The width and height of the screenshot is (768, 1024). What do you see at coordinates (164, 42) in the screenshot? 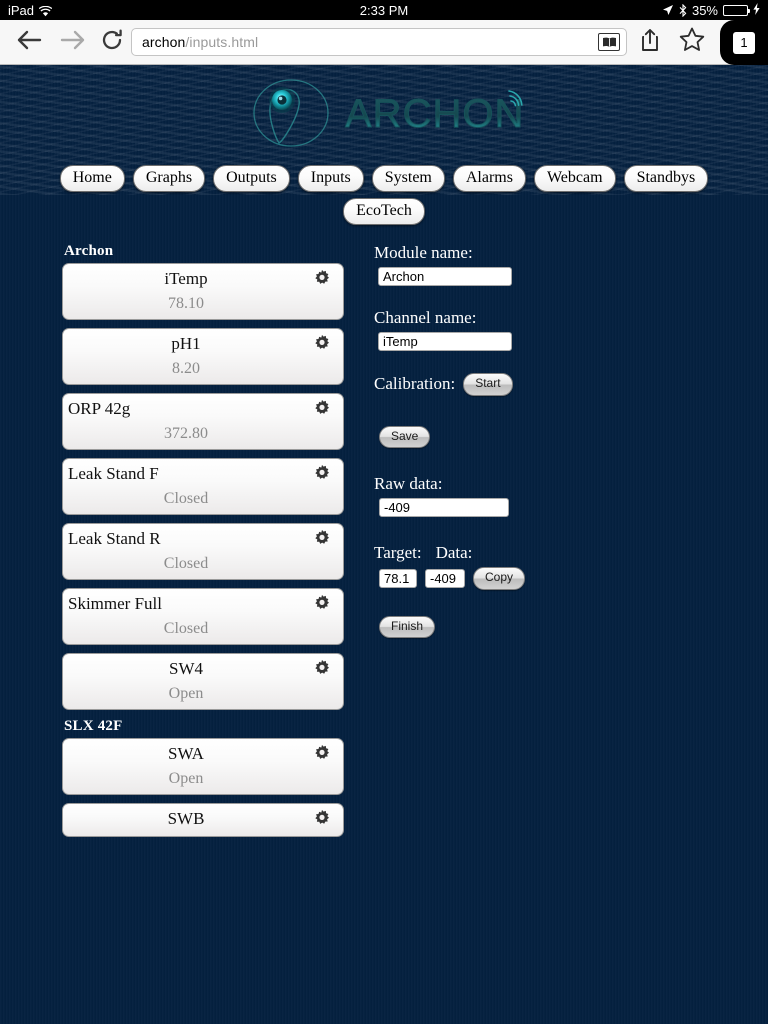
I see `url-host: archon` at bounding box center [164, 42].